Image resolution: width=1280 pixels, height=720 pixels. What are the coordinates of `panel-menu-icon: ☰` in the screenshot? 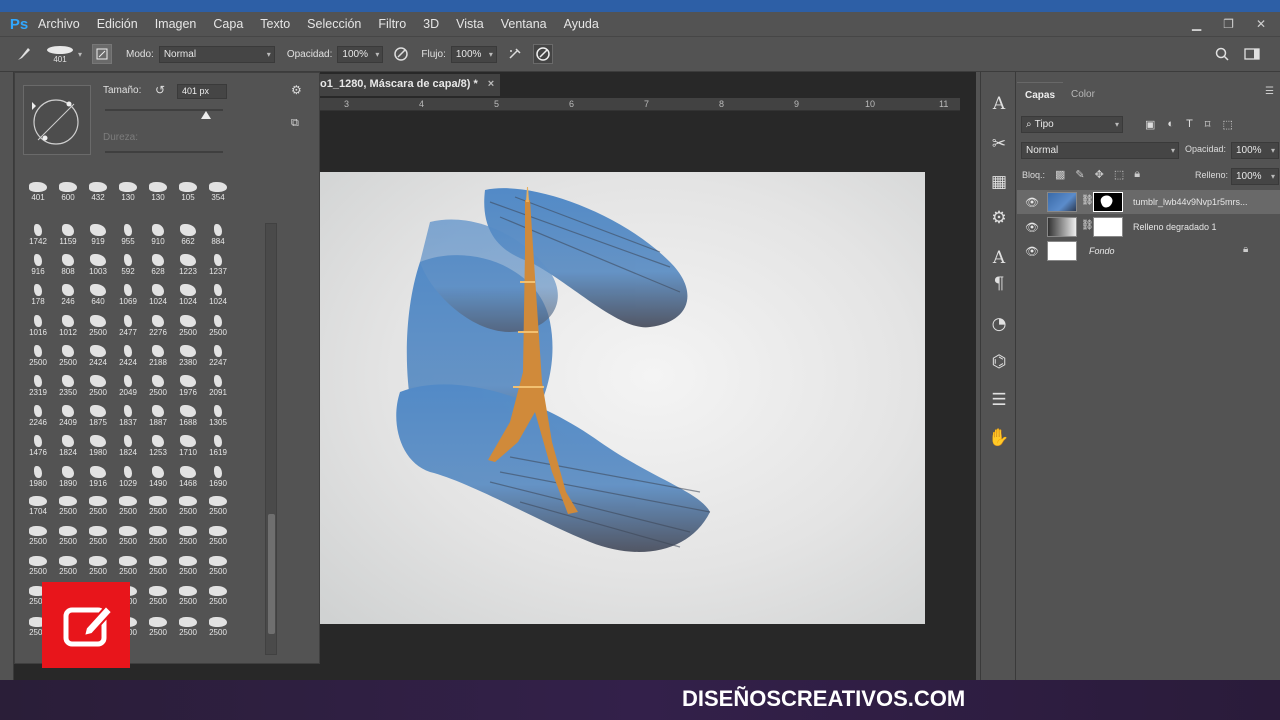 It's located at (1269, 91).